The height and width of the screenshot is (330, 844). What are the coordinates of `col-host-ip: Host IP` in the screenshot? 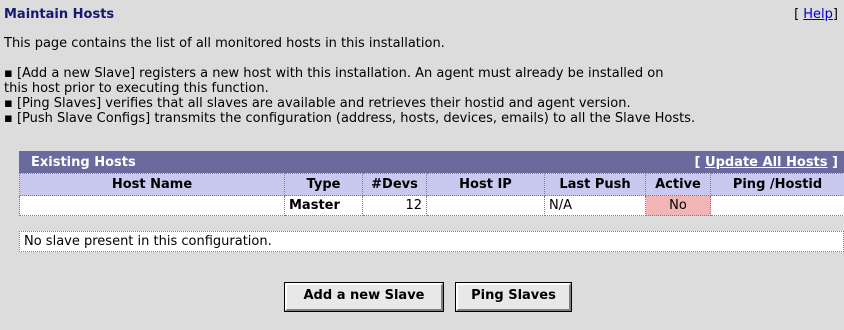 It's located at (485, 184).